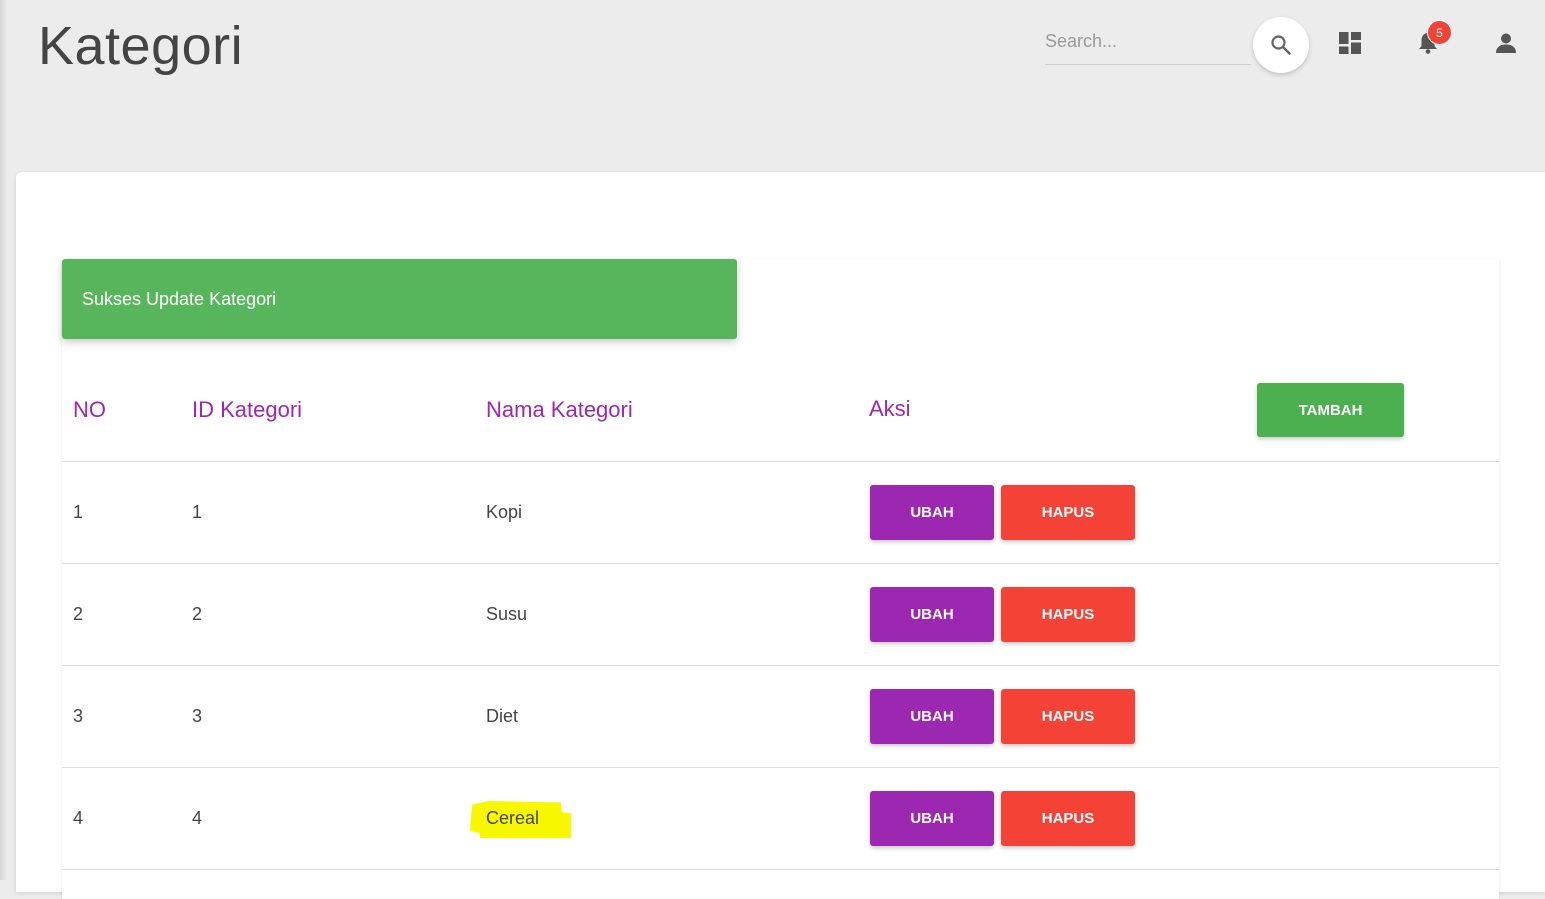 The width and height of the screenshot is (1545, 899). I want to click on row-no: 2, so click(78, 614).